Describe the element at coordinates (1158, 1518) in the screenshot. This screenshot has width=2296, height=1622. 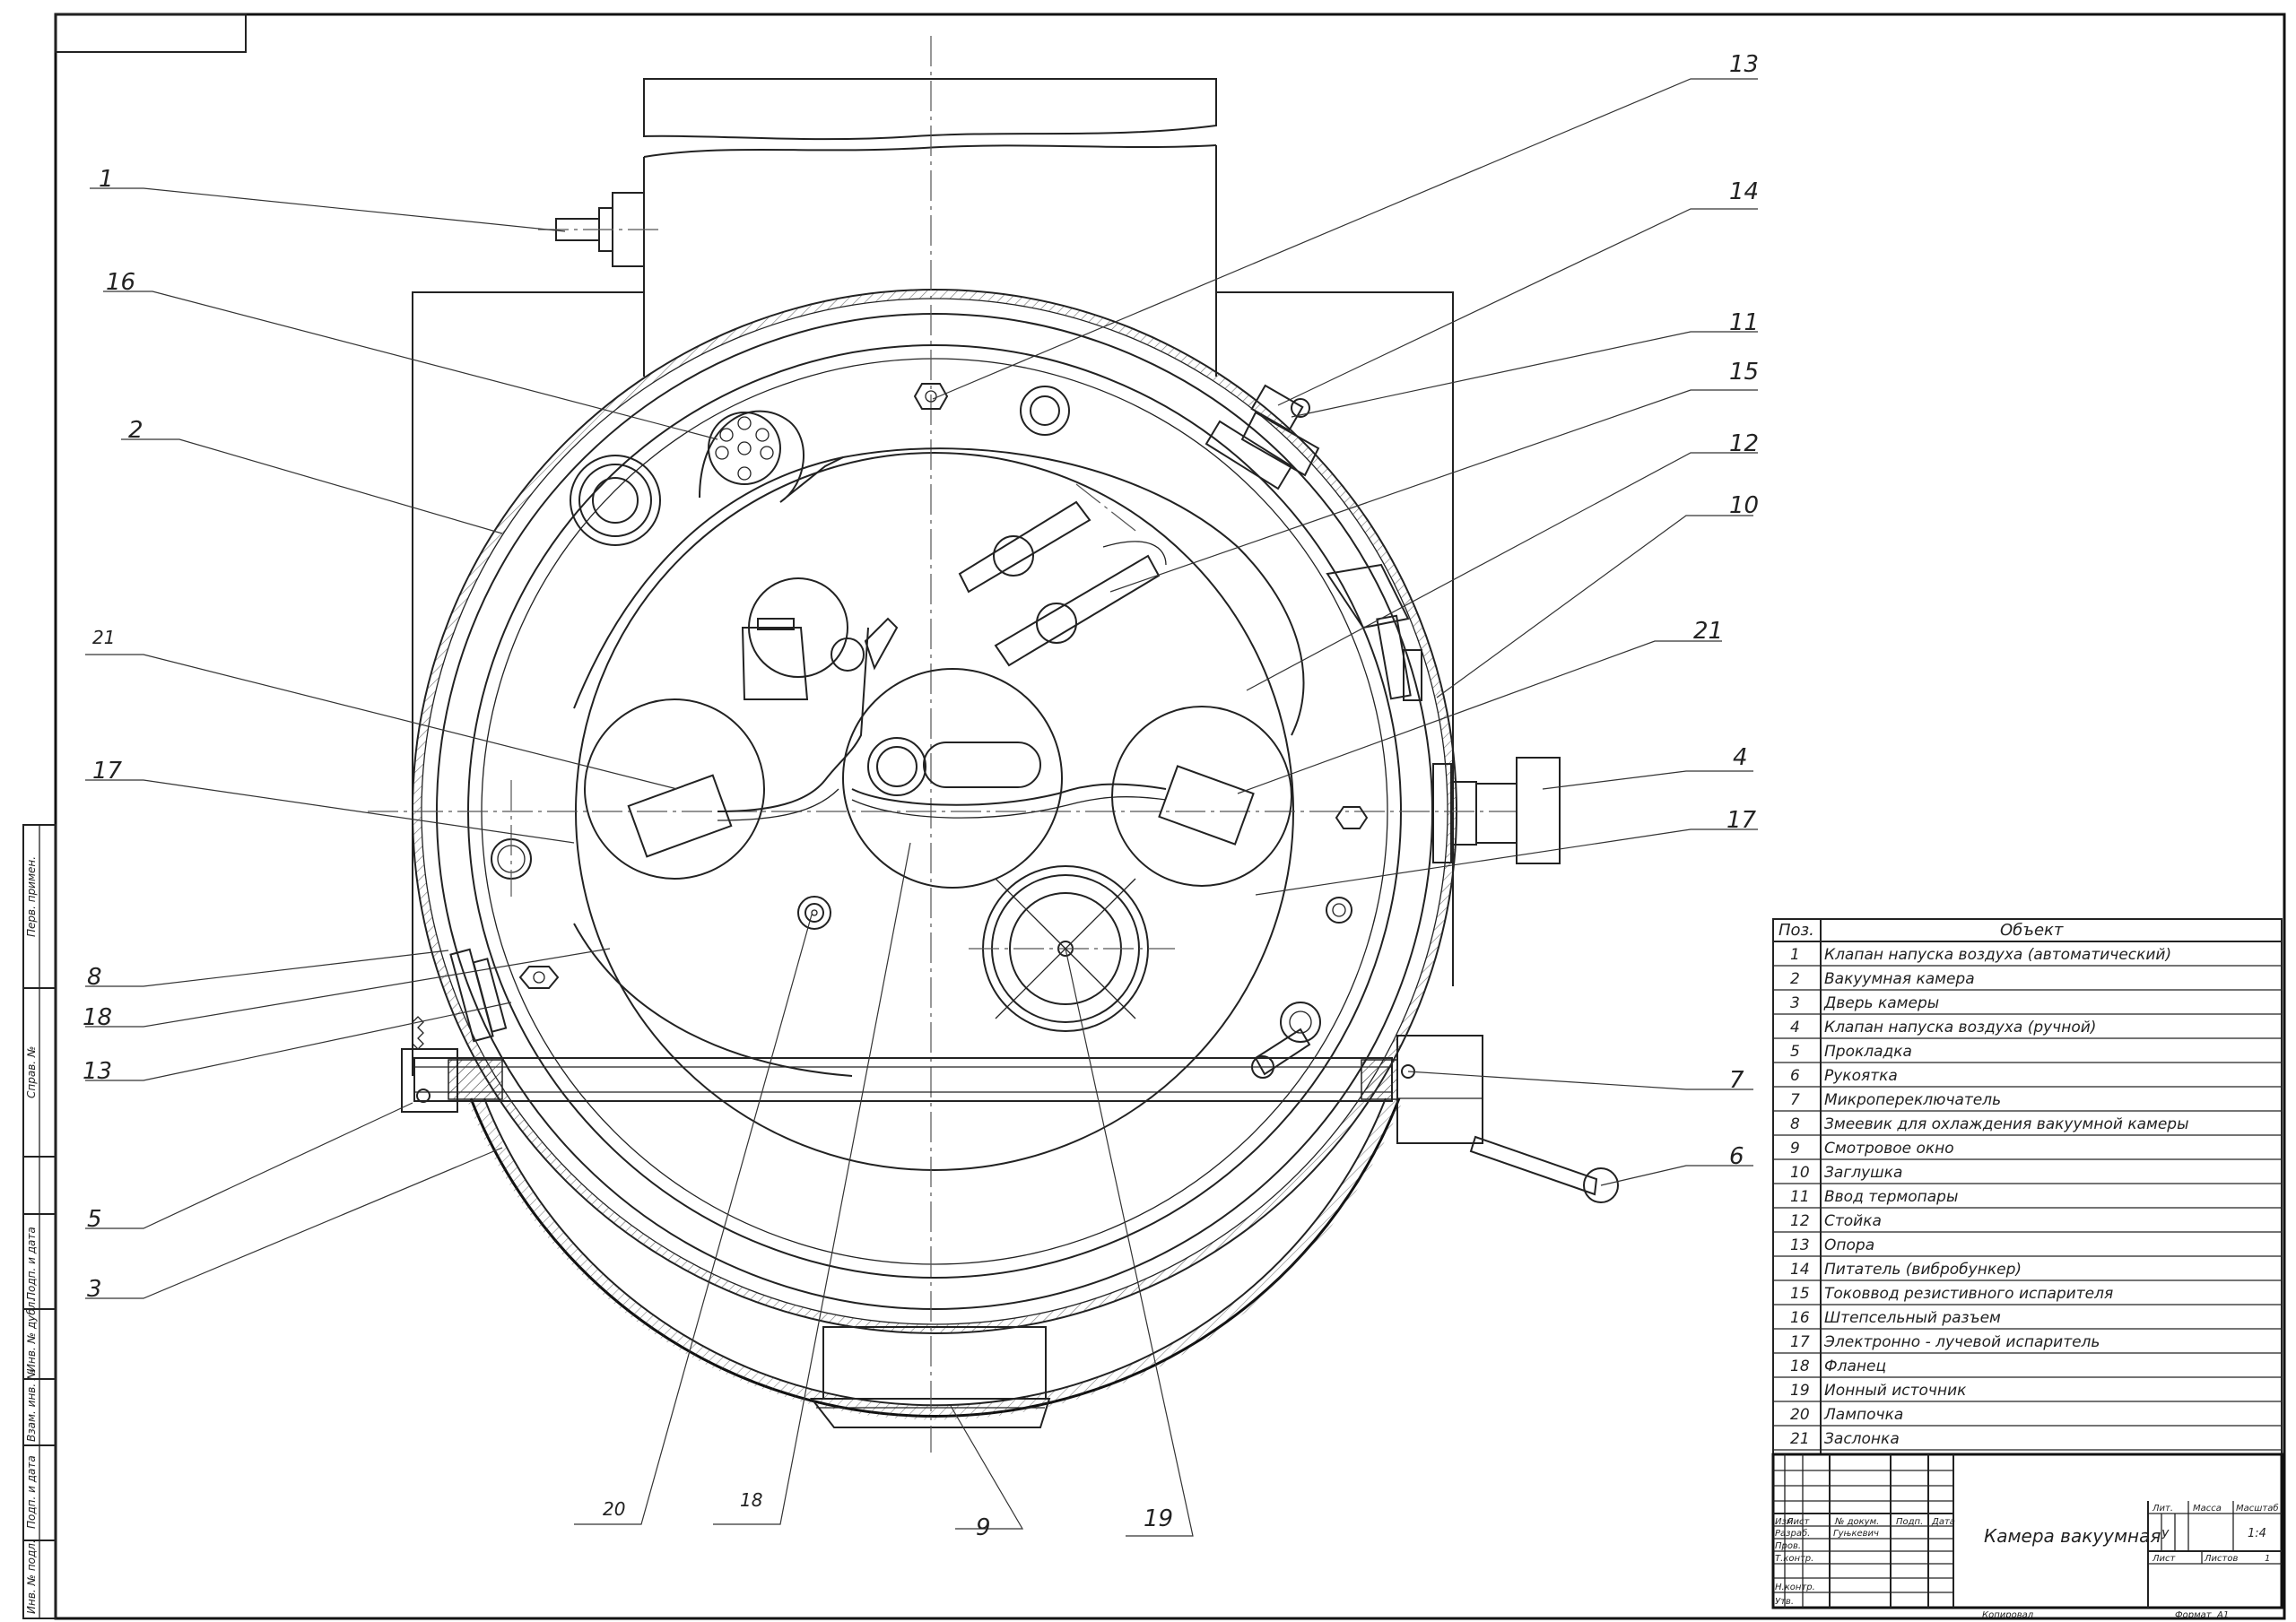
I see `callout-19: 19` at that location.